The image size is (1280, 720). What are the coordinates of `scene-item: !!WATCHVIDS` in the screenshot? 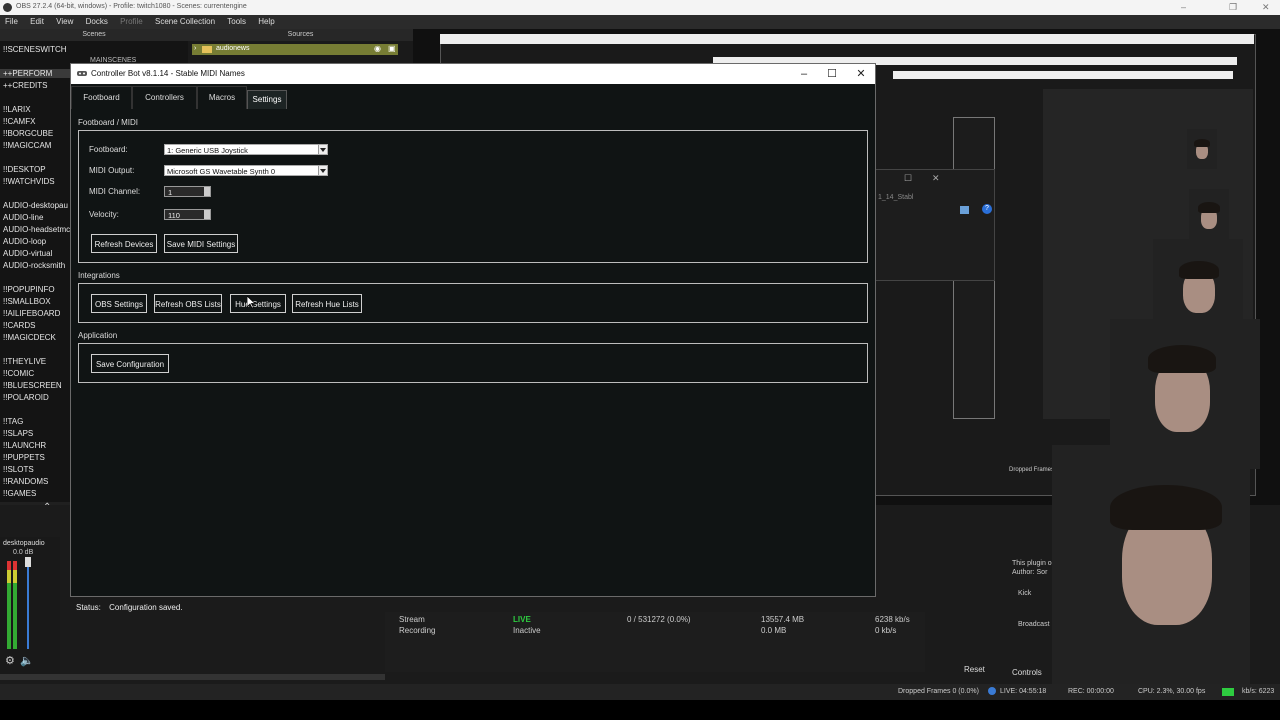 It's located at (29, 181).